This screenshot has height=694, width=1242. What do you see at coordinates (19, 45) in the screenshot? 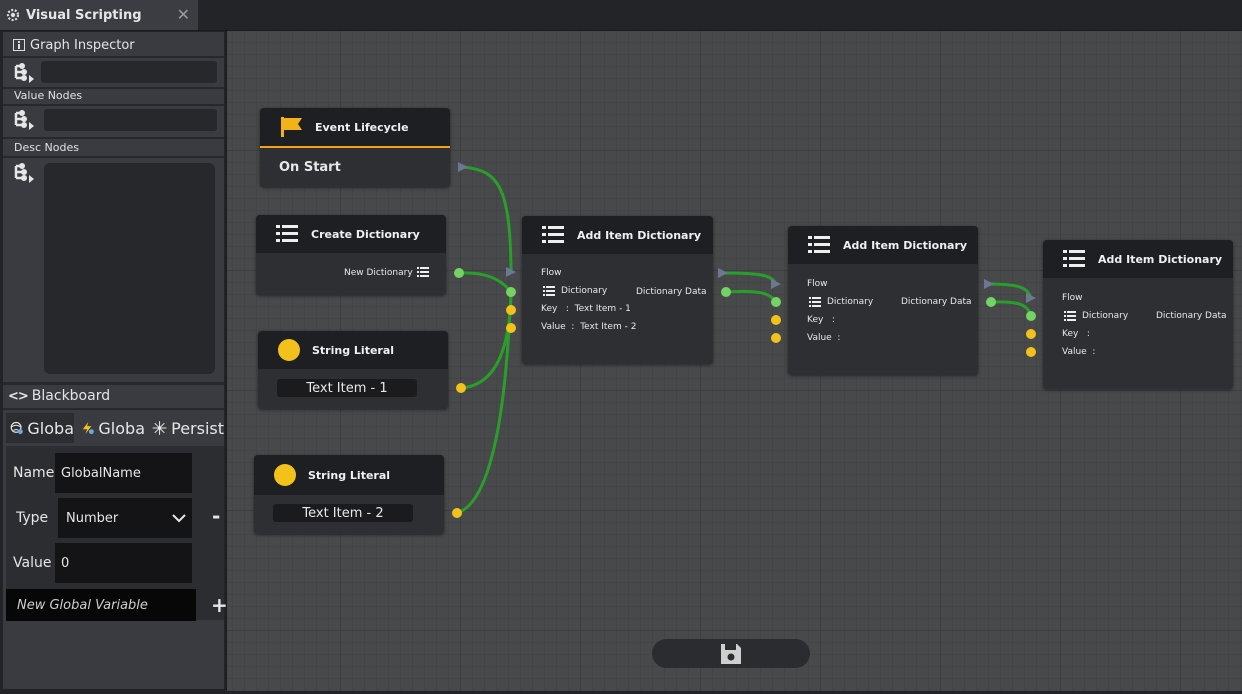
I see `info-icon` at bounding box center [19, 45].